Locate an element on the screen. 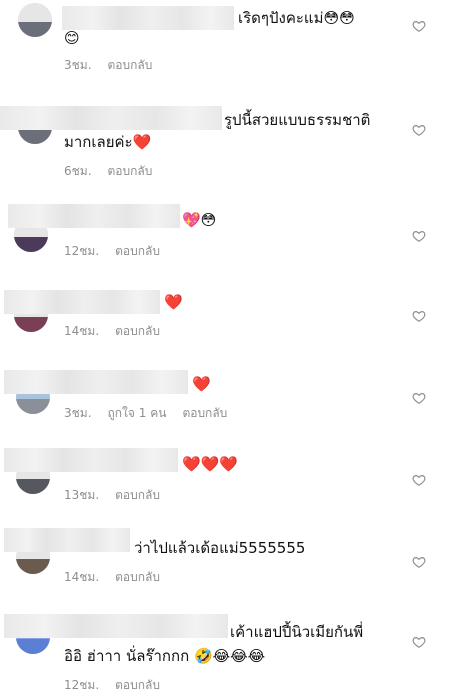  comment-meta: 13ชม. ตอบกลับ is located at coordinates (120, 495).